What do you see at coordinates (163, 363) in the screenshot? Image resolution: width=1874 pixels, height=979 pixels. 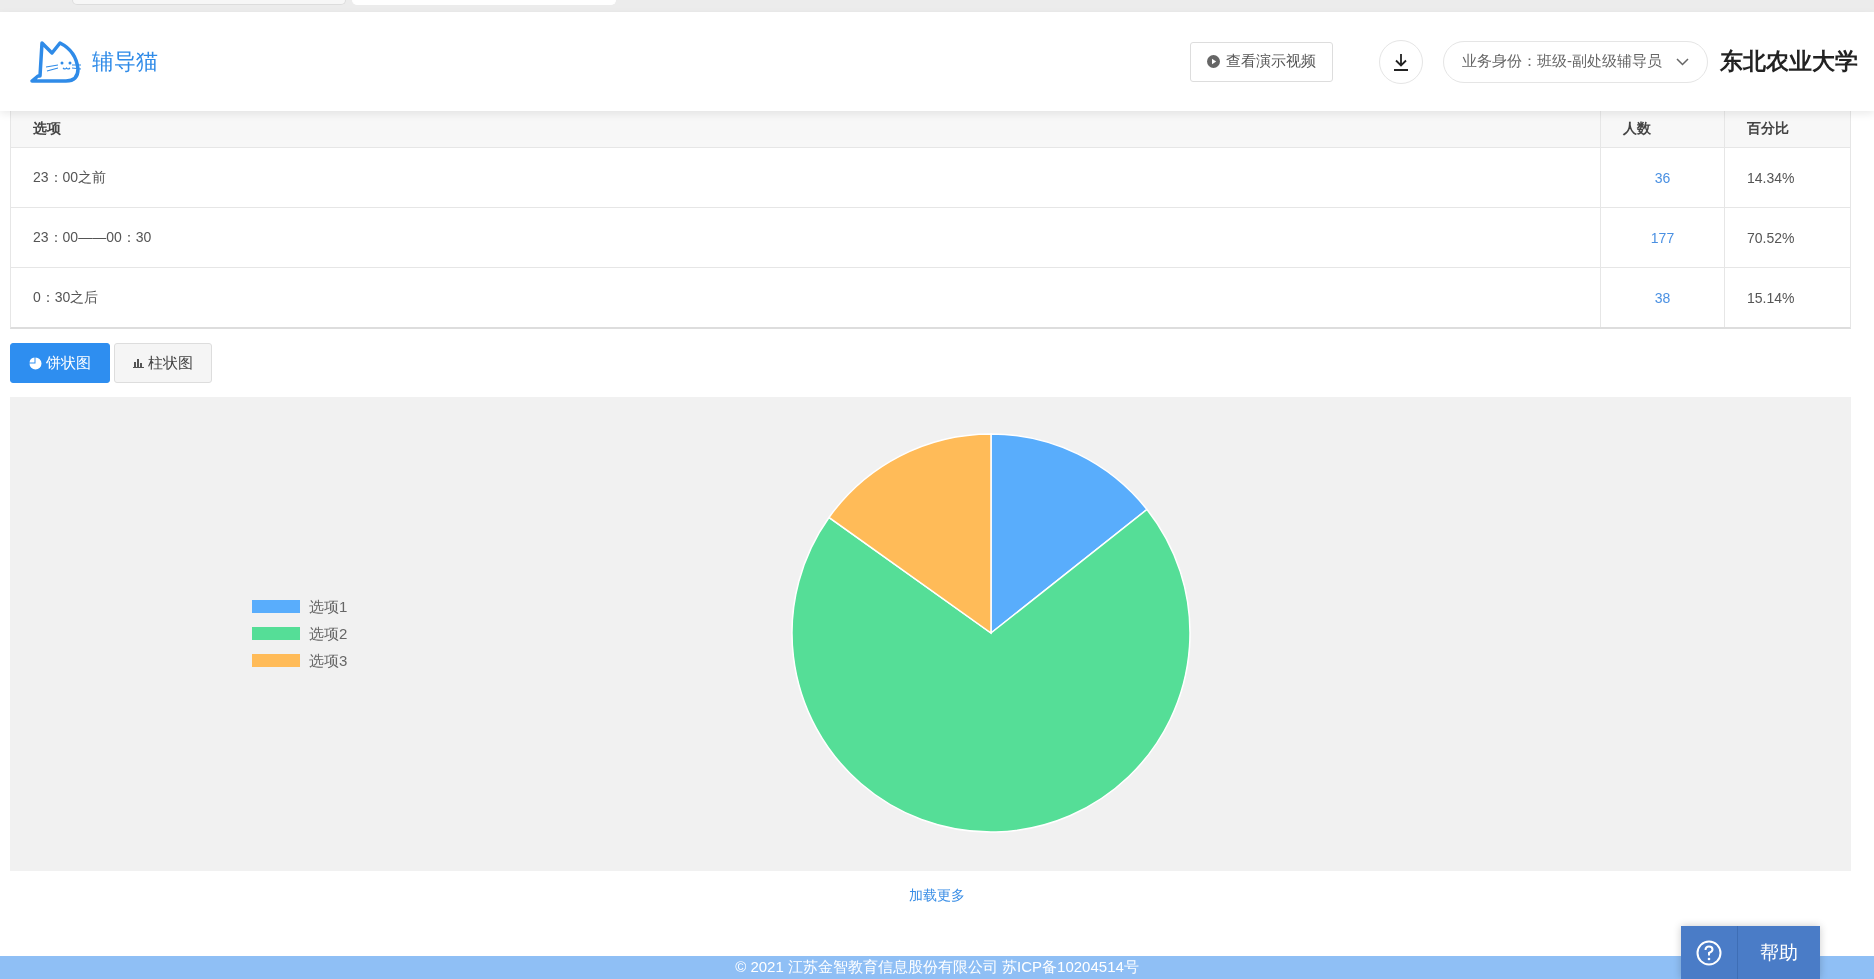 I see `chart-type-tab: 柱状图` at bounding box center [163, 363].